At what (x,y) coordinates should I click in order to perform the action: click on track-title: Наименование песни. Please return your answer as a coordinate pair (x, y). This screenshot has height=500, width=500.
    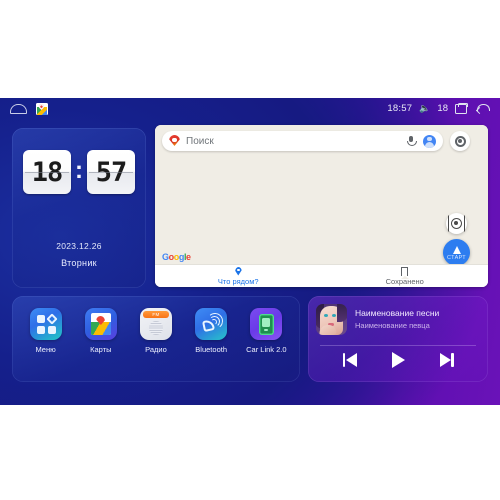
    Looking at the image, I should click on (397, 313).